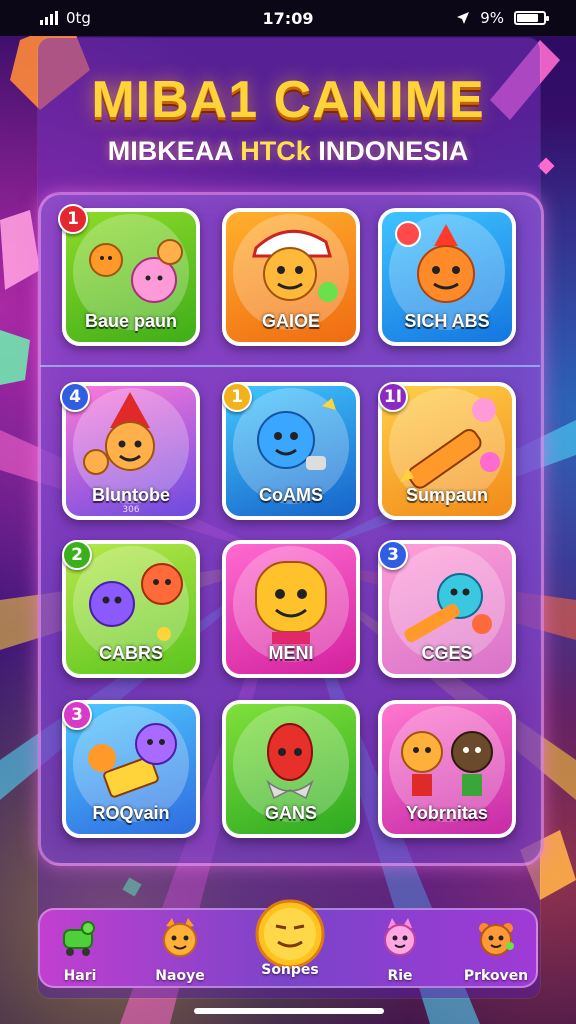 The image size is (576, 1024). Describe the element at coordinates (446, 495) in the screenshot. I see `tile-label: Sumpaun` at that location.